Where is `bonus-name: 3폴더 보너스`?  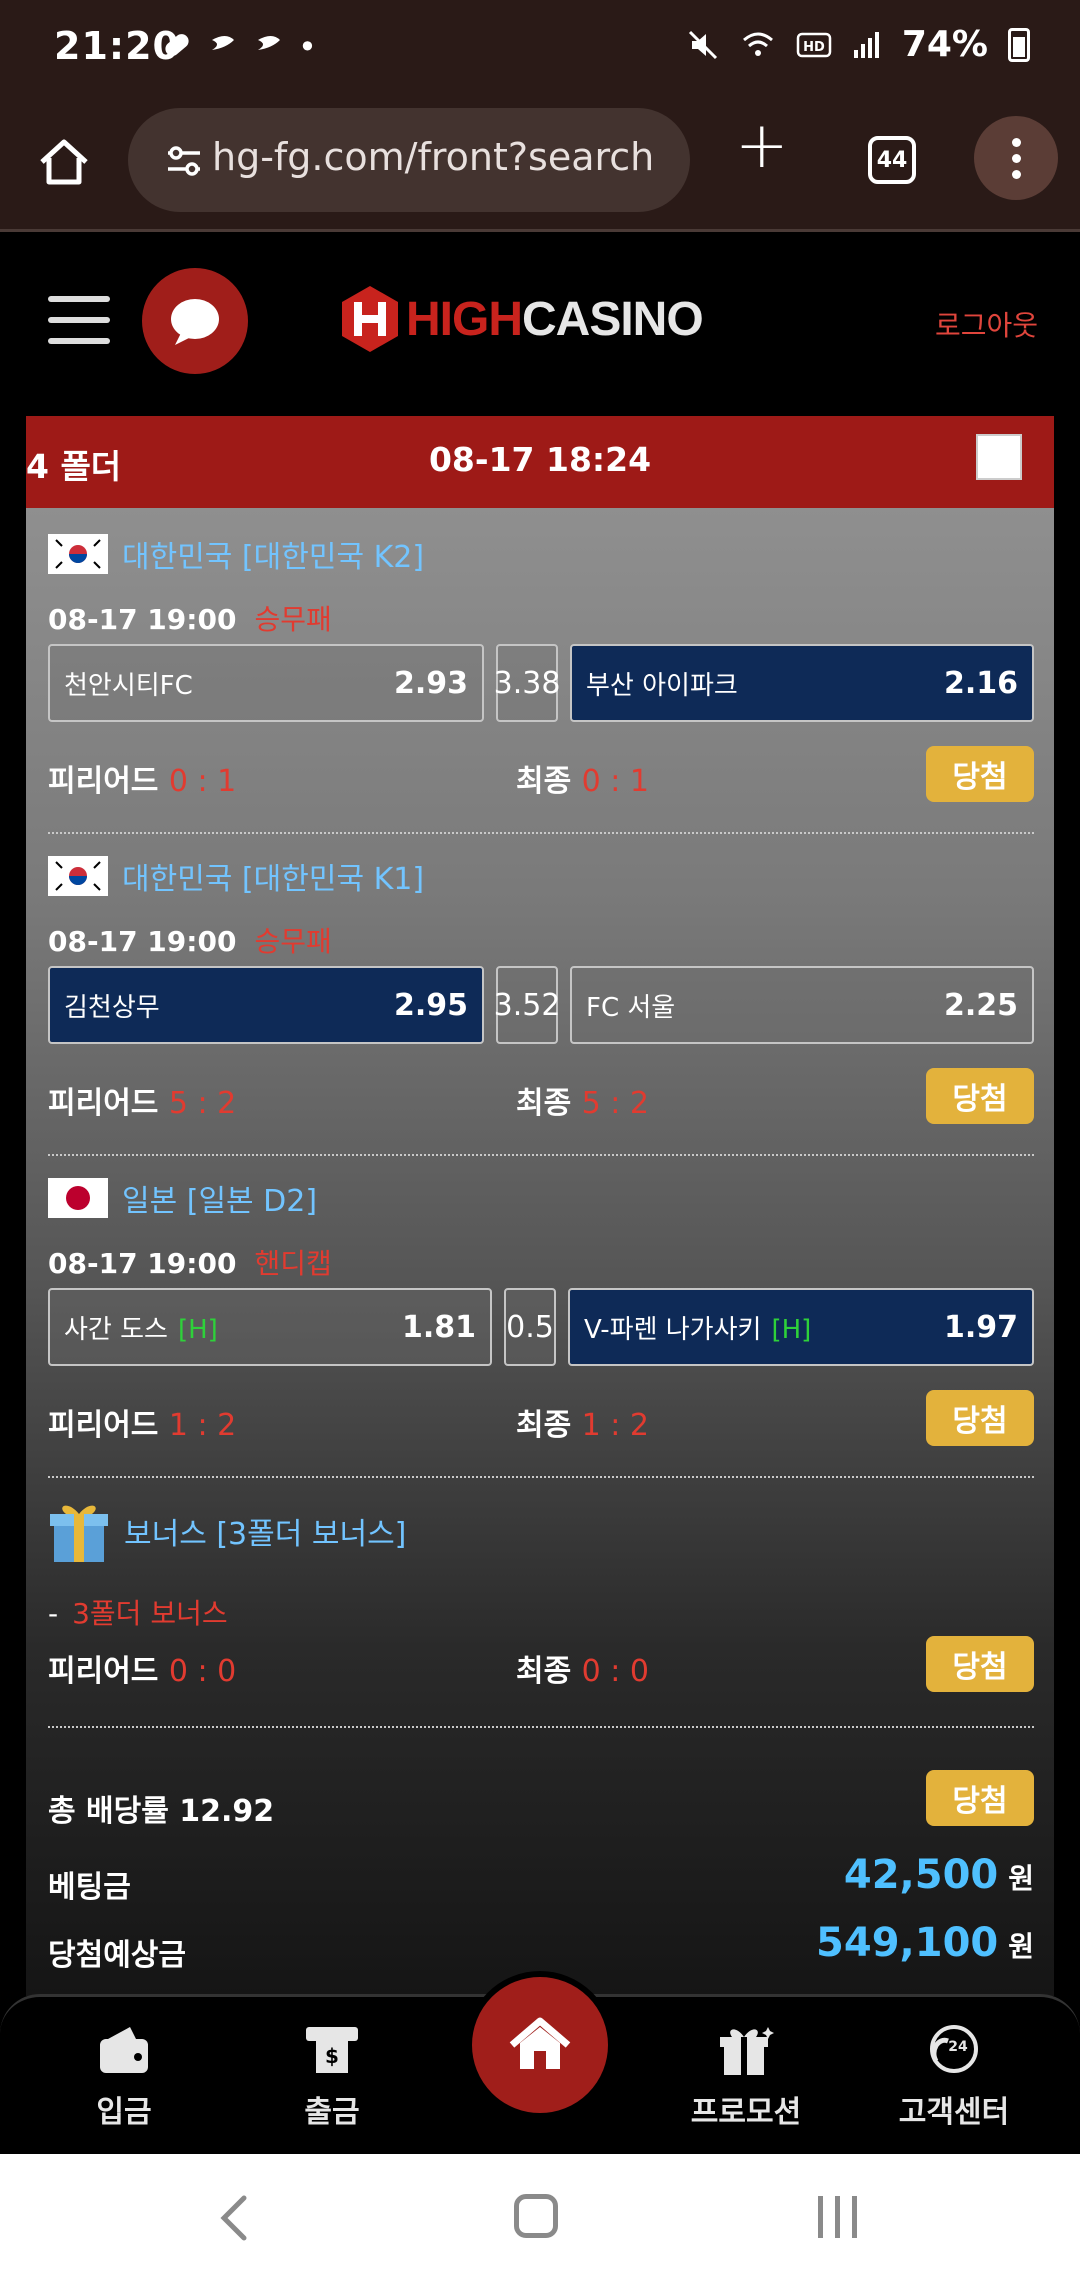 bonus-name: 3폴더 보너스 is located at coordinates (150, 1613).